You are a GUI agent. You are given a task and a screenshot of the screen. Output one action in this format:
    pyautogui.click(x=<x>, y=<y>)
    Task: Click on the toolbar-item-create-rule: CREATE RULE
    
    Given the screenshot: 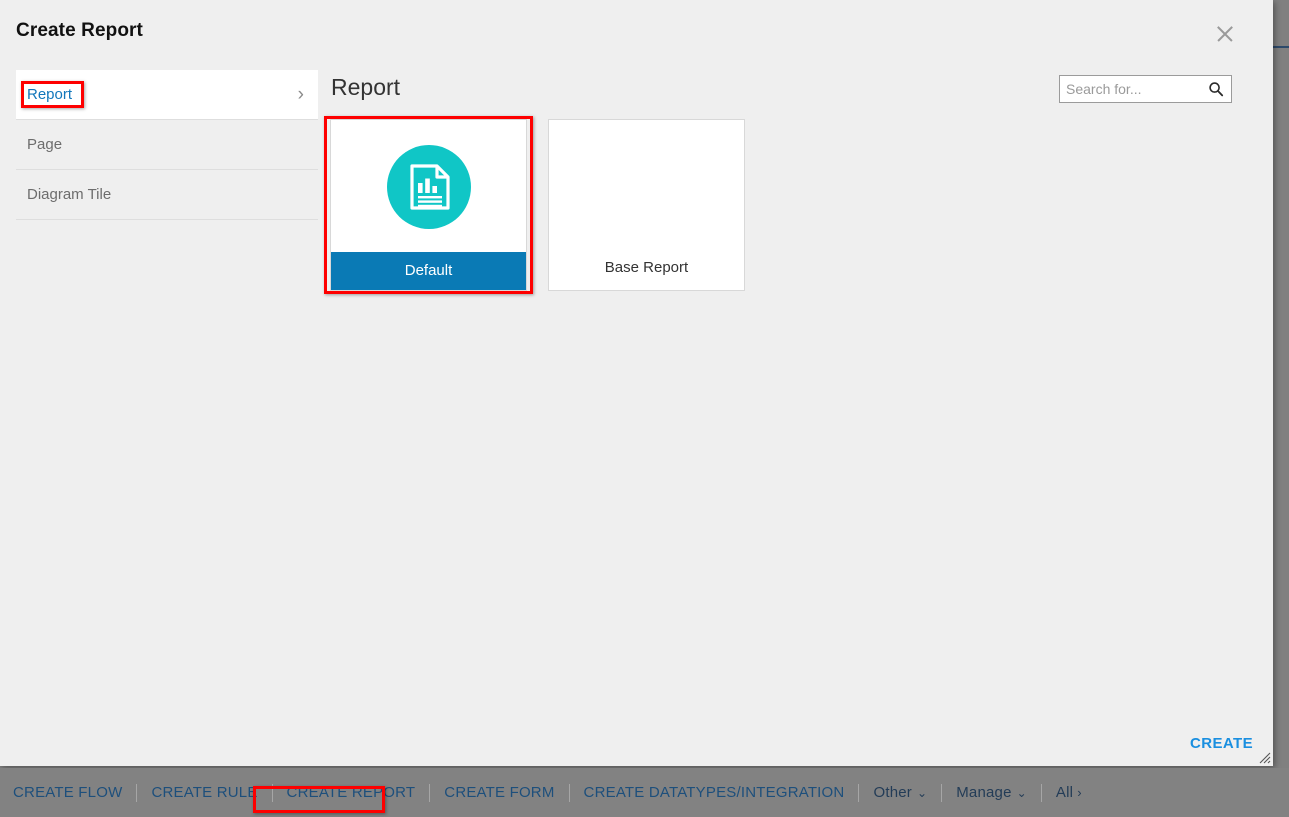 What is the action you would take?
    pyautogui.click(x=204, y=792)
    